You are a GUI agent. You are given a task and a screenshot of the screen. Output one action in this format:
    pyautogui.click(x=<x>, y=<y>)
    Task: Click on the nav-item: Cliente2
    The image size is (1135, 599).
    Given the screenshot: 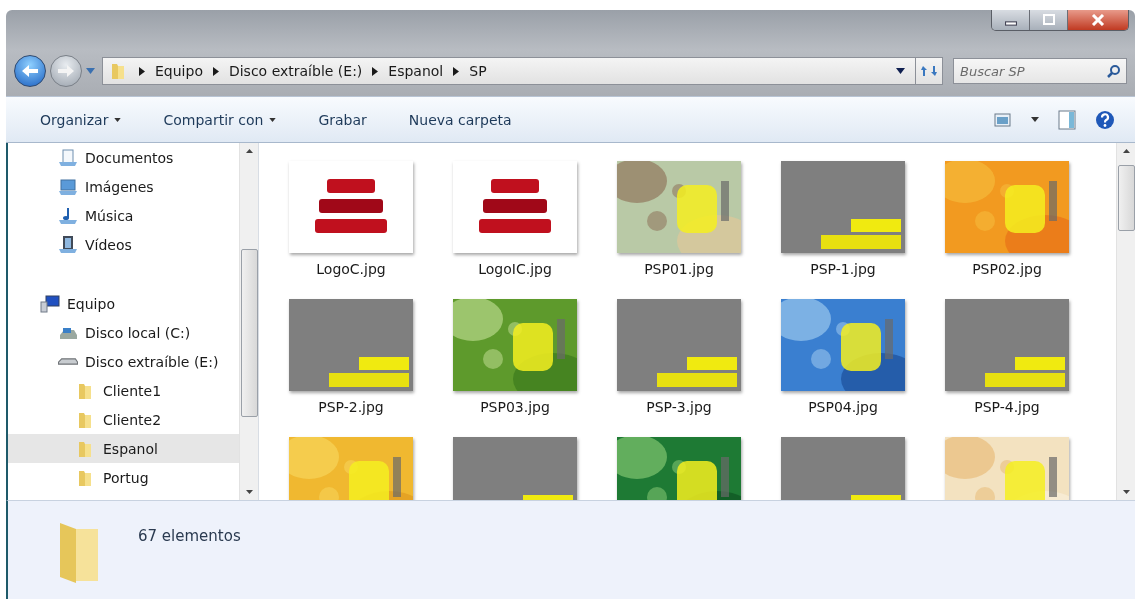 What is the action you would take?
    pyautogui.click(x=123, y=419)
    